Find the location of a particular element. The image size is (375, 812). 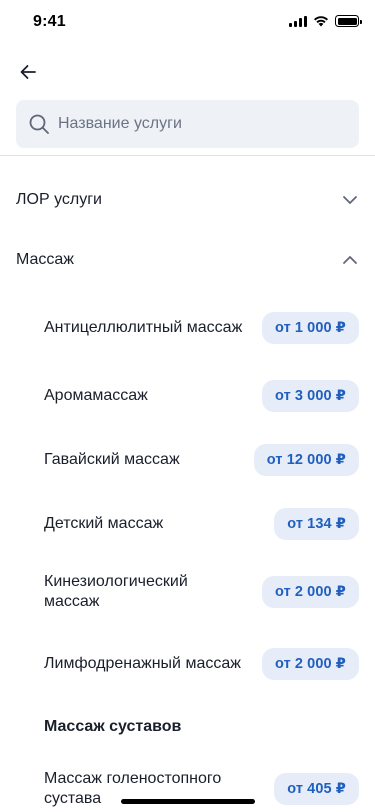

price-badge: от 134 ₽ is located at coordinates (316, 524).